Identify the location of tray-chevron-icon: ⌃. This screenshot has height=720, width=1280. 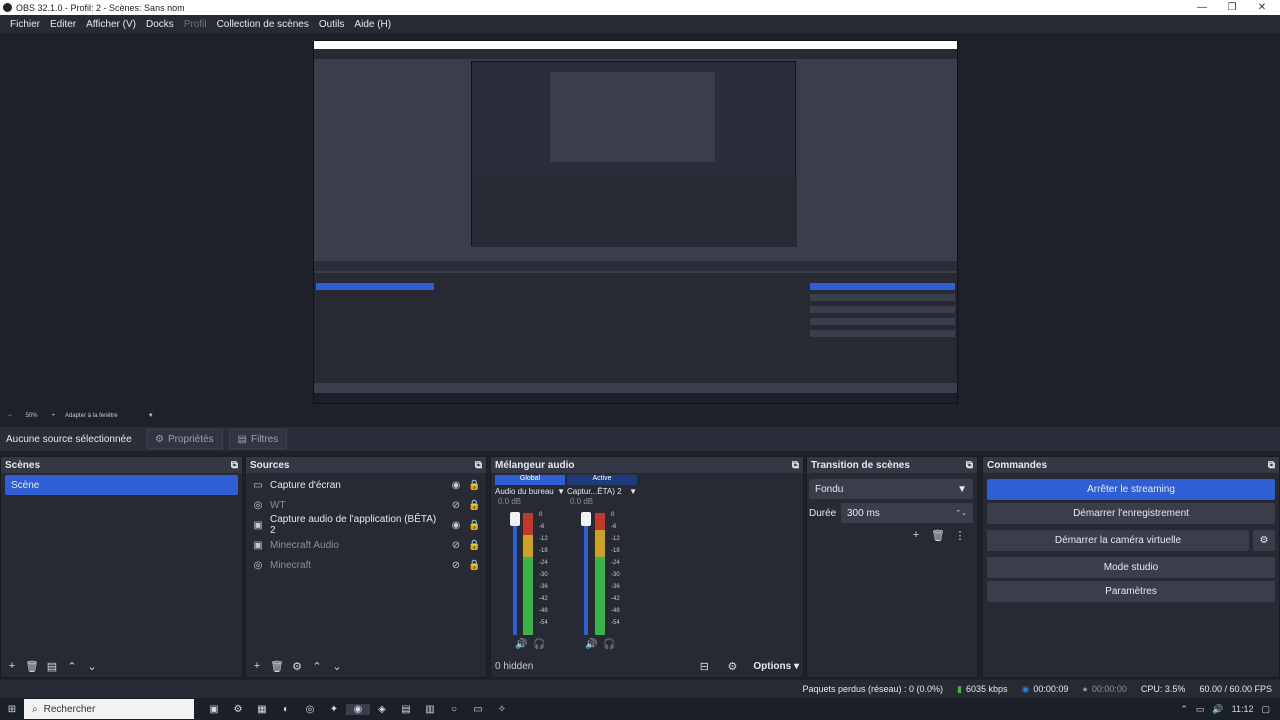
(1184, 709).